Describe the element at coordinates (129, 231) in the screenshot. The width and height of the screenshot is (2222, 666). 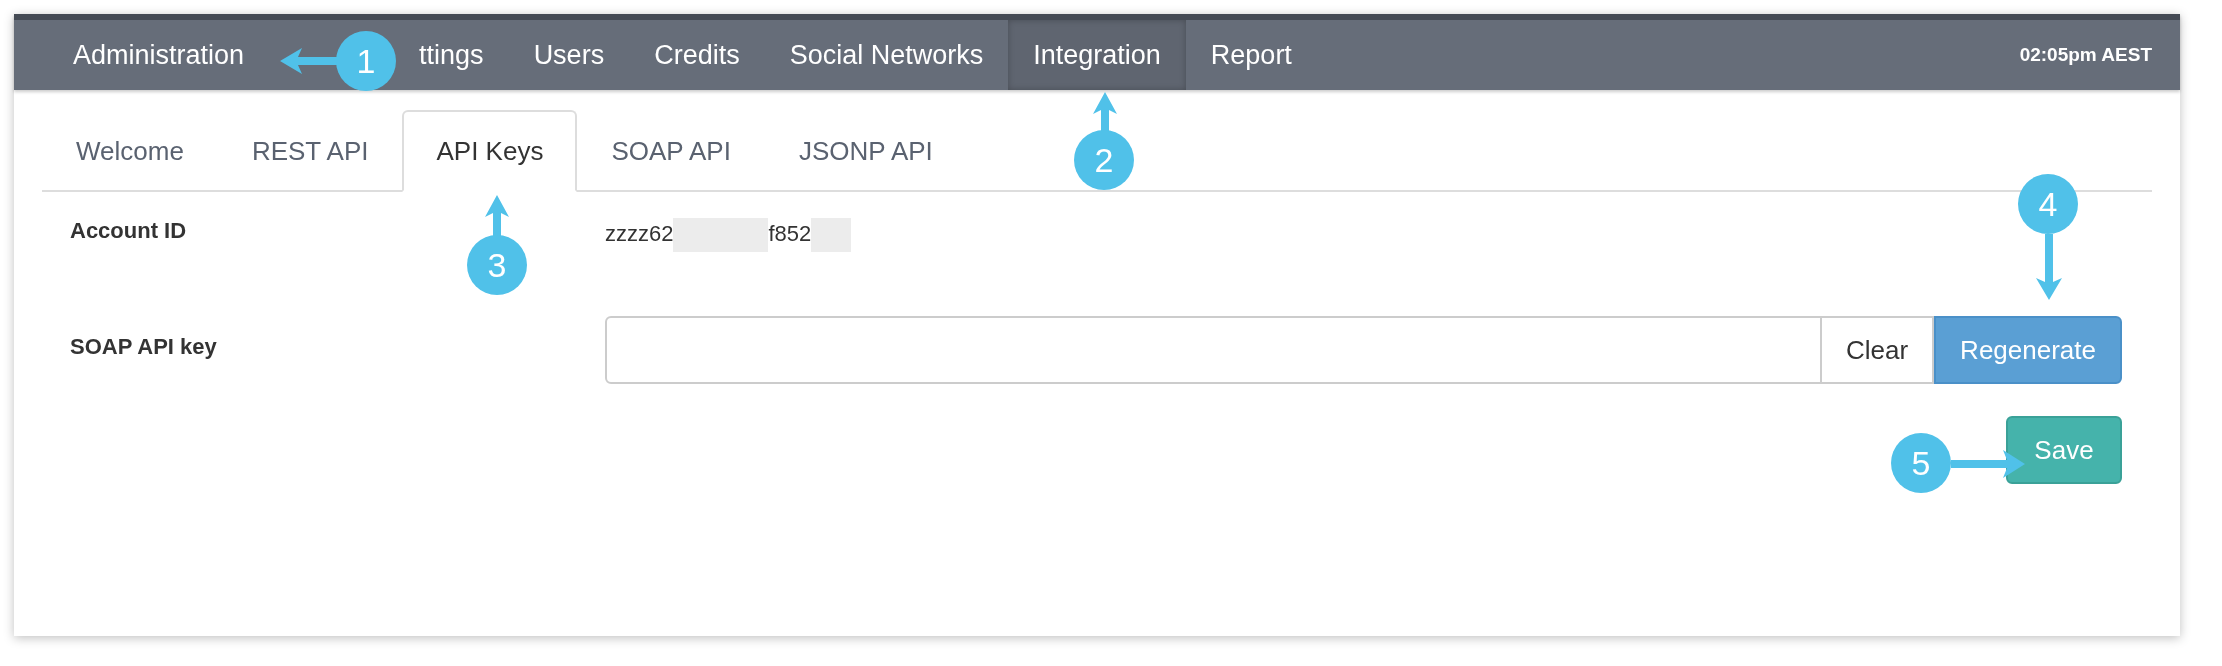
I see `field-label: Account ID` at that location.